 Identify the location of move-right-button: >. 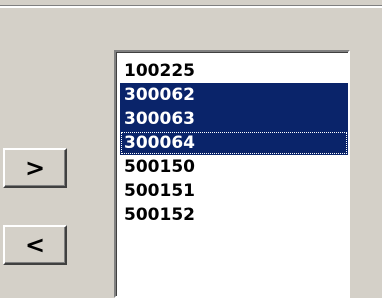
(35, 168).